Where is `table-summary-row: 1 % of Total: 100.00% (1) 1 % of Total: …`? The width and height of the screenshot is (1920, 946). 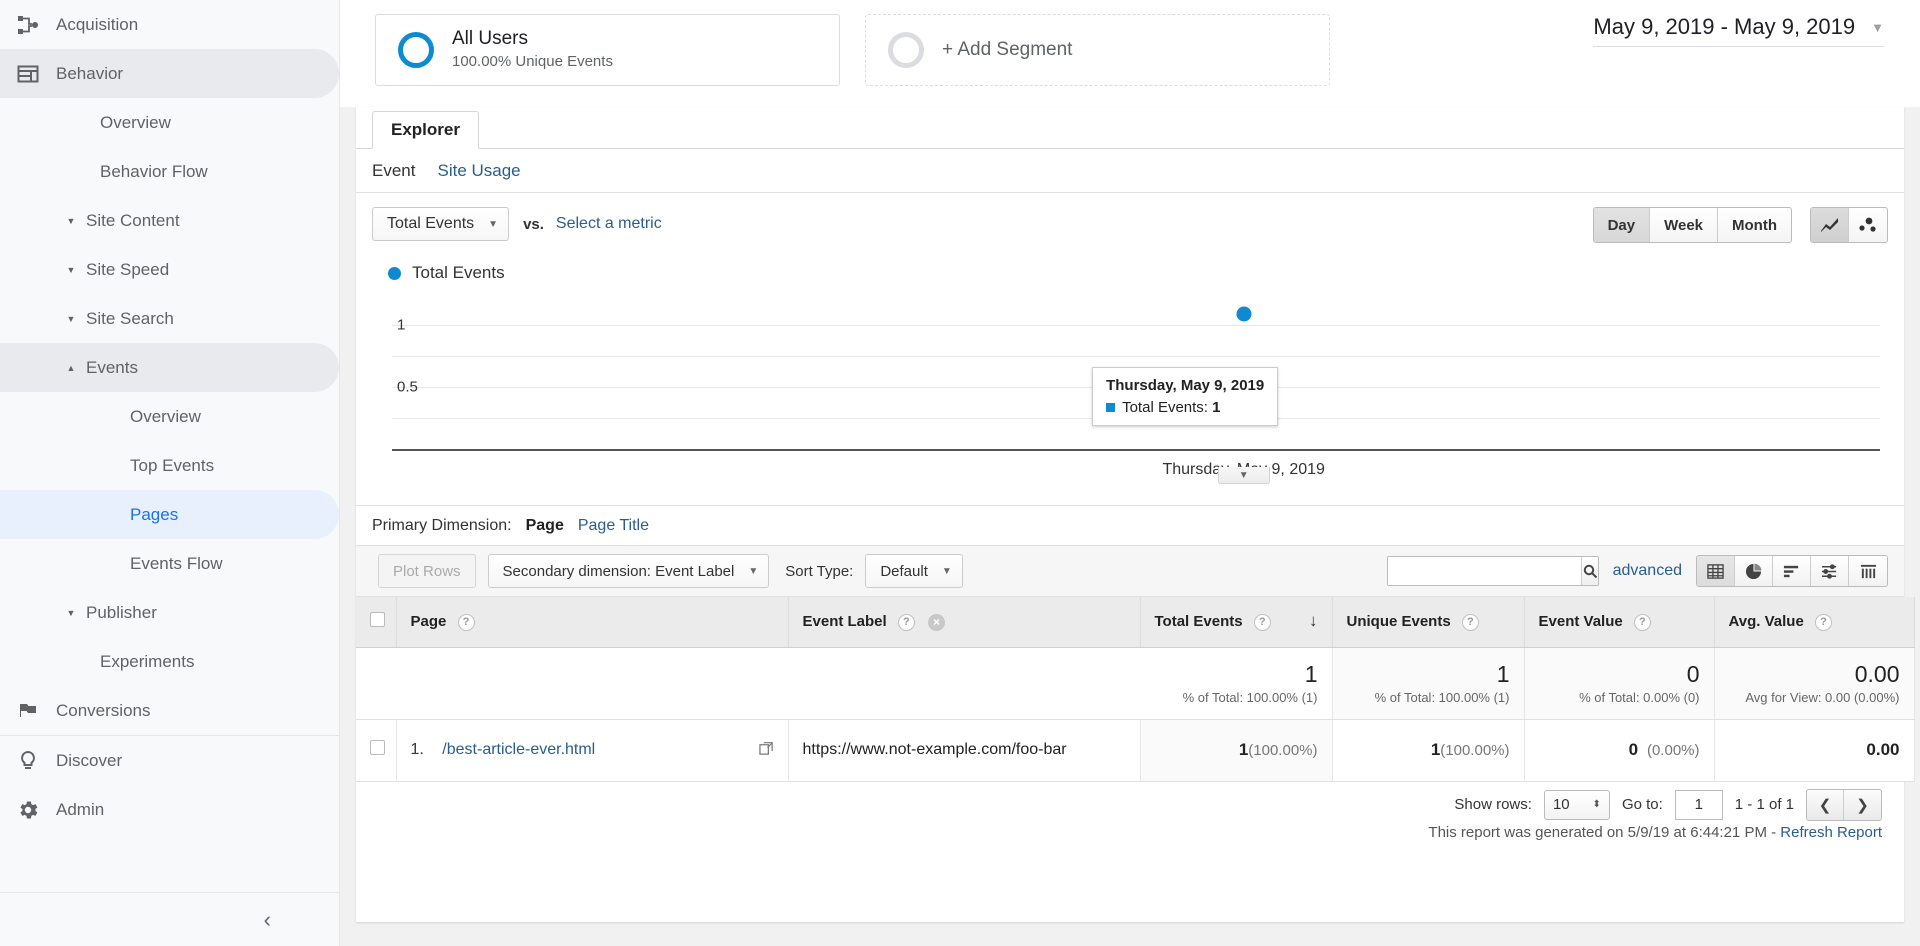
table-summary-row: 1 % of Total: 100.00% (1) 1 % of Total: … is located at coordinates (1135, 683).